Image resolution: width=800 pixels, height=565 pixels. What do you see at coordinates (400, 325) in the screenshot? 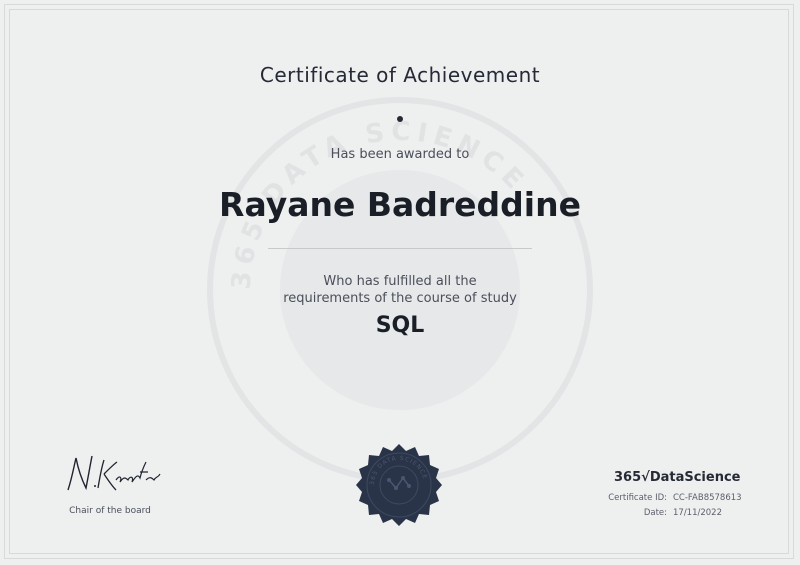
I see `course-name: SQL` at bounding box center [400, 325].